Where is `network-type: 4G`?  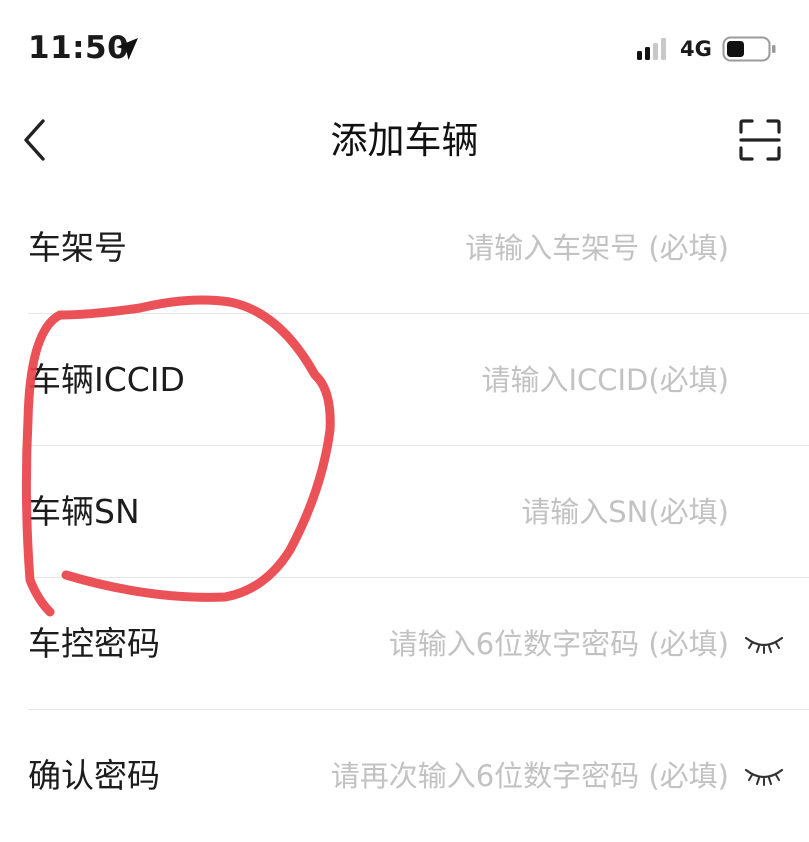
network-type: 4G is located at coordinates (696, 49).